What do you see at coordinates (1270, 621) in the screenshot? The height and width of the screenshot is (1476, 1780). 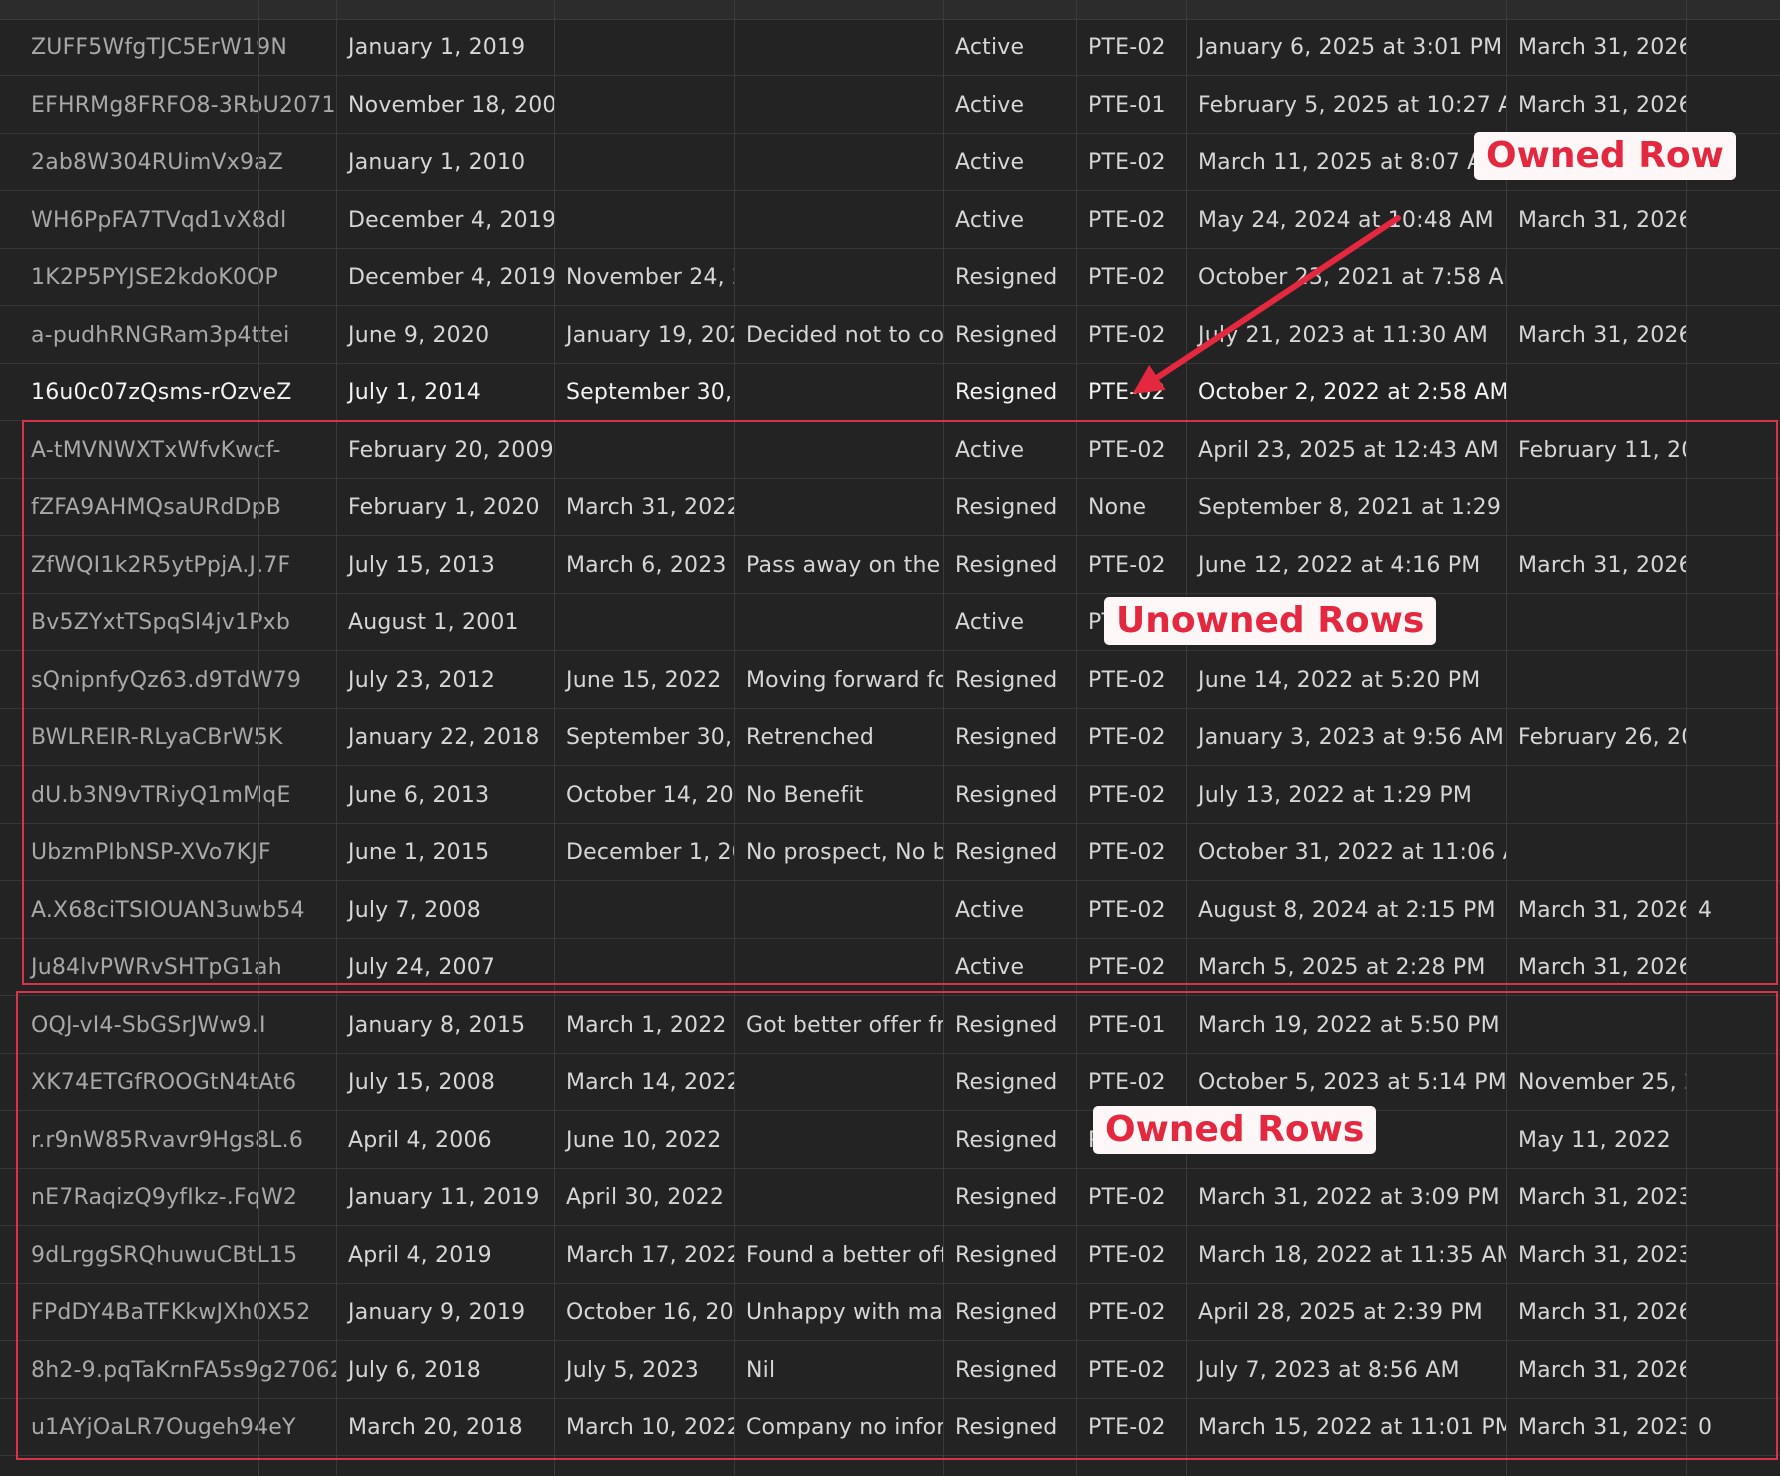 I see `unowned-rows-label: Unowned Rows` at bounding box center [1270, 621].